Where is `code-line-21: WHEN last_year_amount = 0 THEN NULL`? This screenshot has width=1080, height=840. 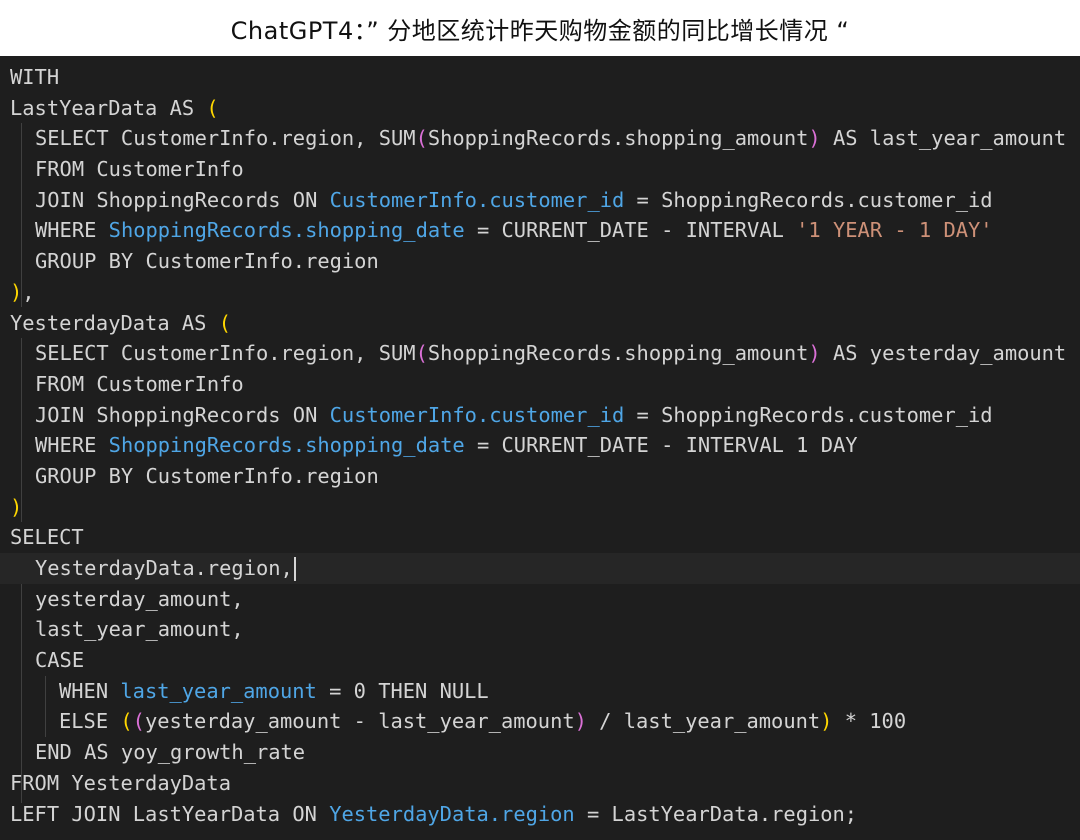 code-line-21: WHEN last_year_amount = 0 THEN NULL is located at coordinates (540, 691).